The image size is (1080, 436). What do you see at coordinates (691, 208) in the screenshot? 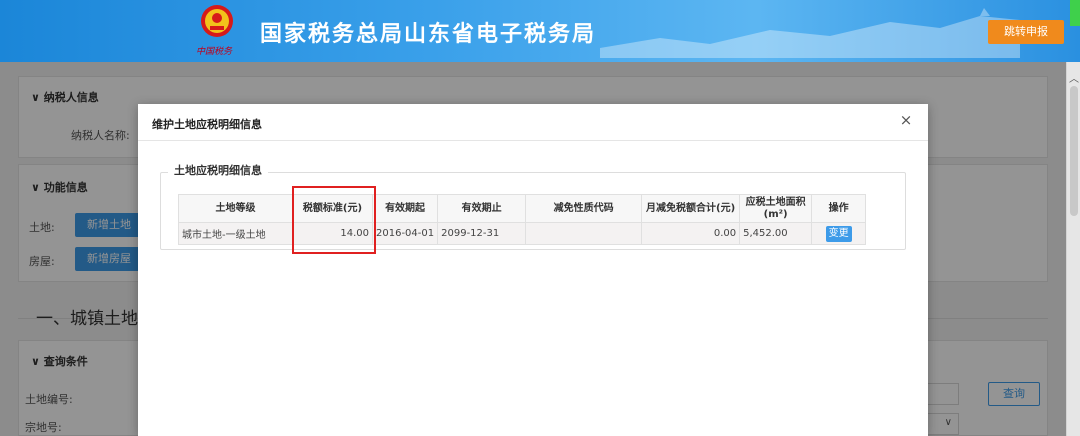
I see `header-monthly-exemption: 月减免税额合计(元)` at bounding box center [691, 208].